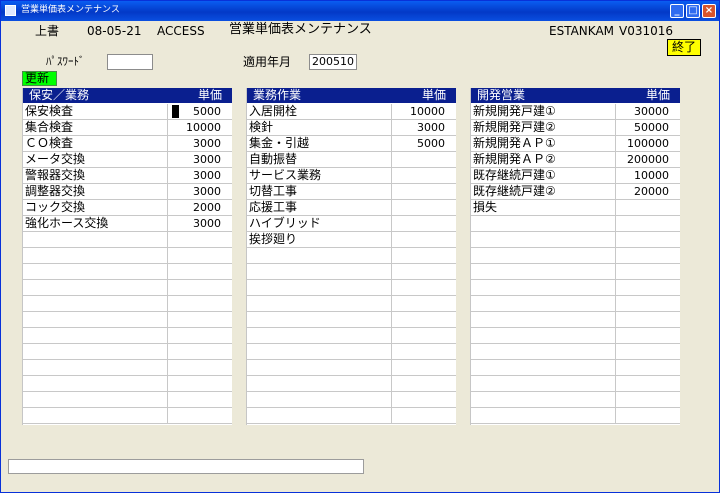  Describe the element at coordinates (543, 191) in the screenshot. I see `item-name-cell: 既存継続戸建②` at that location.